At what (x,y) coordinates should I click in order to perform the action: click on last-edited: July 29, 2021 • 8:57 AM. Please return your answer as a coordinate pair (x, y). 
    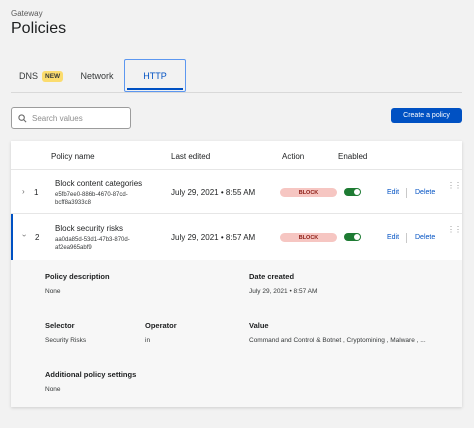
    Looking at the image, I should click on (213, 237).